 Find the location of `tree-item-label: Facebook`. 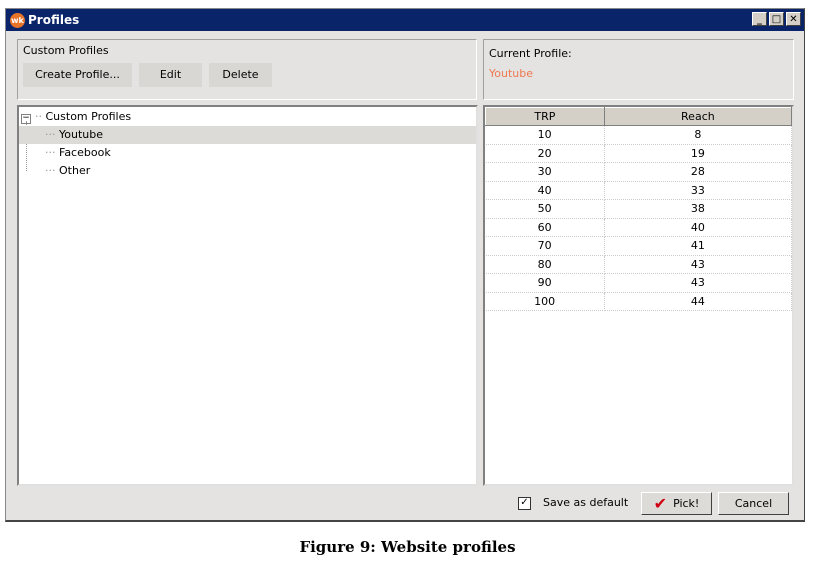

tree-item-label: Facebook is located at coordinates (85, 152).